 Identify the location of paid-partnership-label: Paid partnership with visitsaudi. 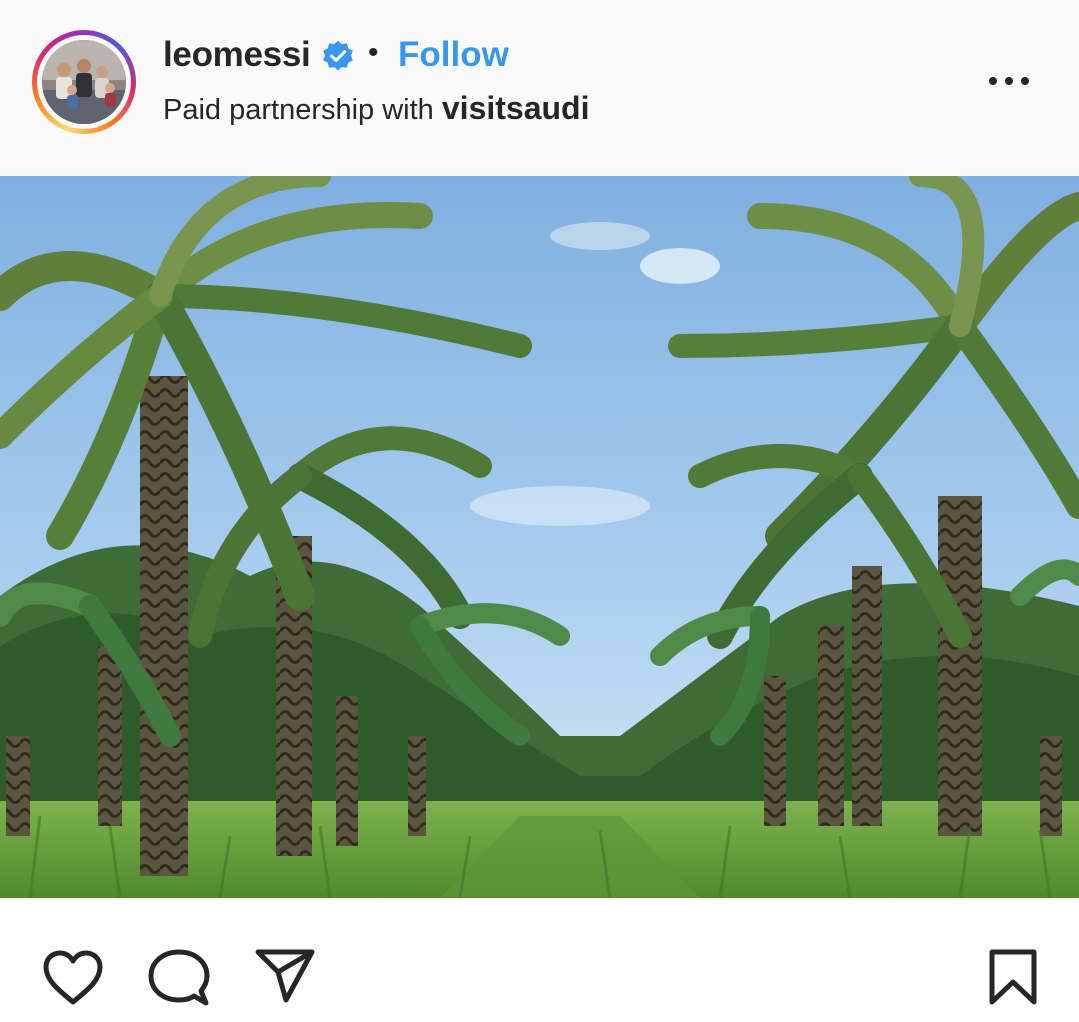
(376, 109).